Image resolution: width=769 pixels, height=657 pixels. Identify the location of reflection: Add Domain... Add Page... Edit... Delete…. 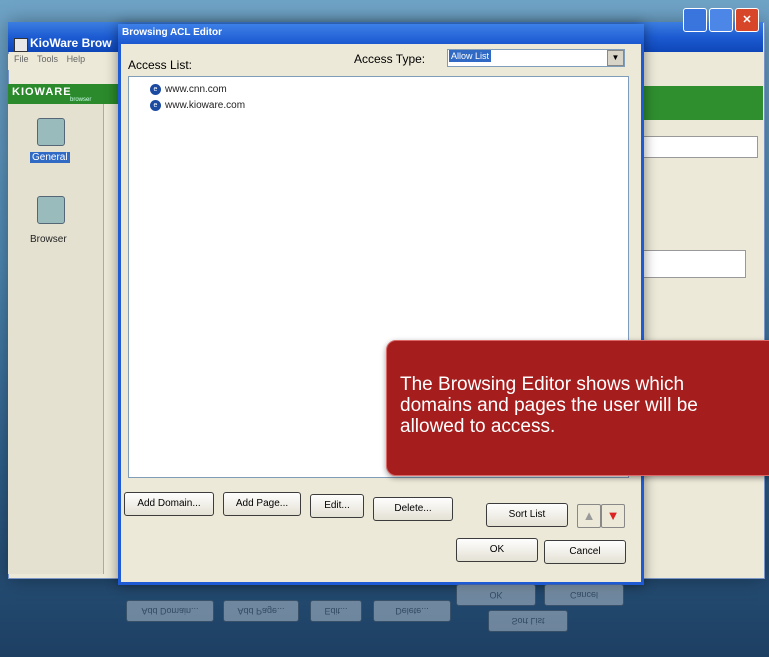
(378, 618).